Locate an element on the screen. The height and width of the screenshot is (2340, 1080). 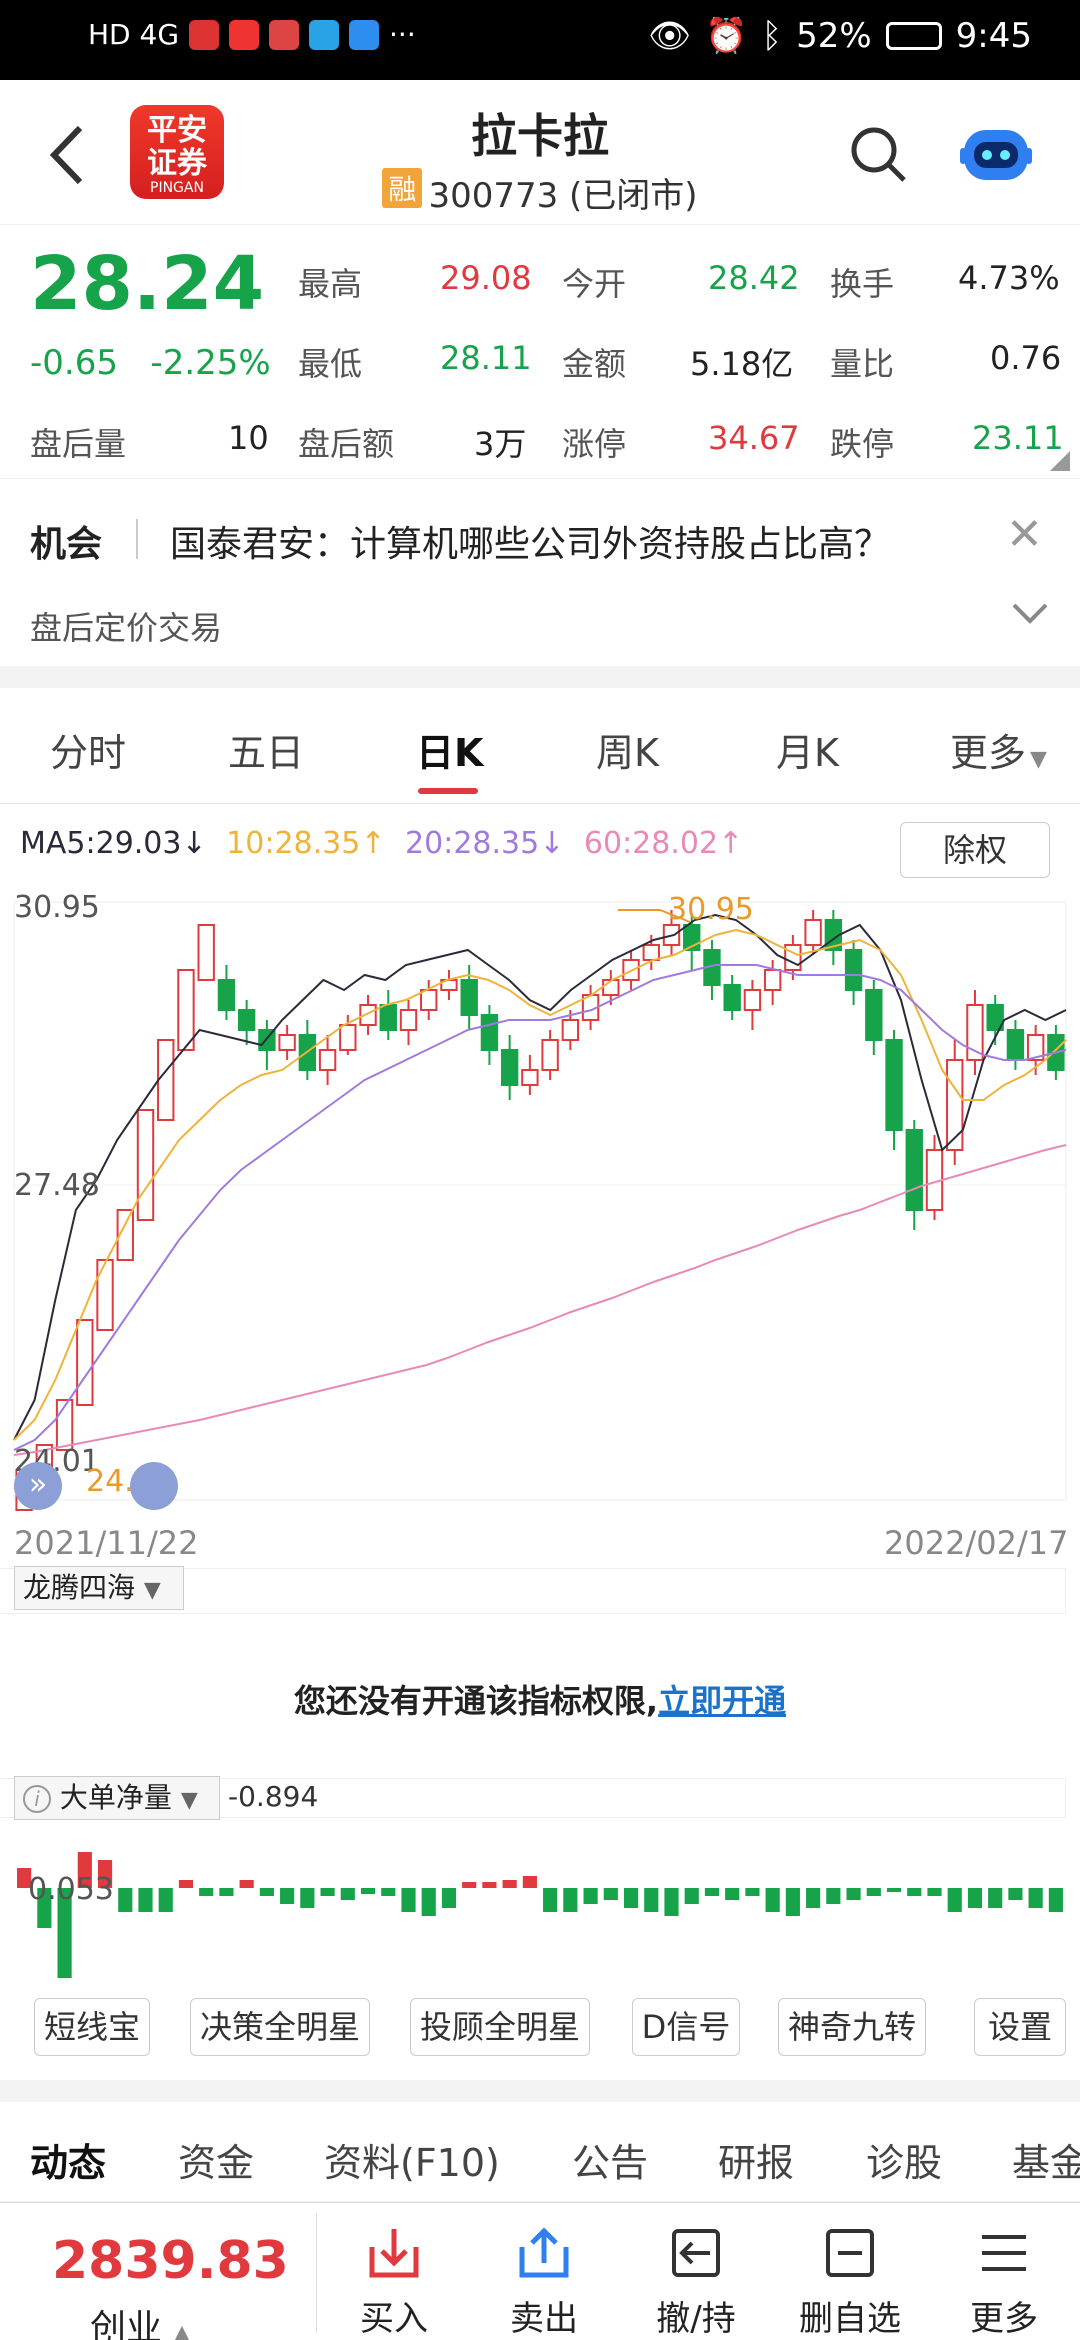
chevron-down-icon is located at coordinates (1030, 614).